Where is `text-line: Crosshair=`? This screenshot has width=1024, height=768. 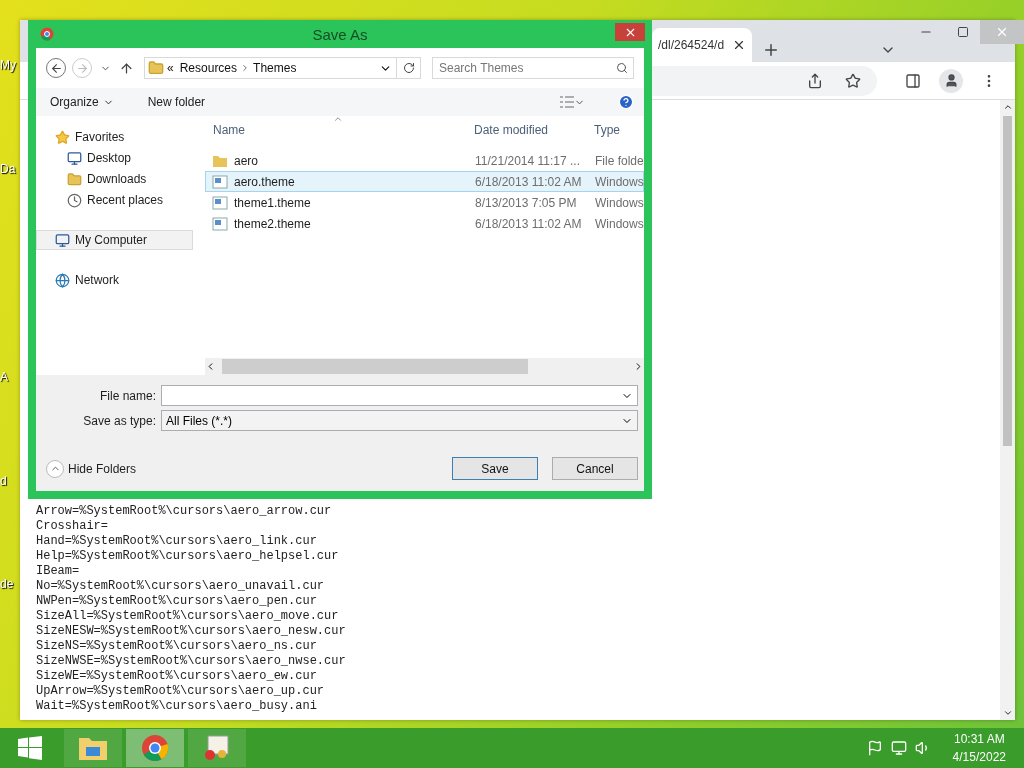
text-line: Crosshair= is located at coordinates (72, 526).